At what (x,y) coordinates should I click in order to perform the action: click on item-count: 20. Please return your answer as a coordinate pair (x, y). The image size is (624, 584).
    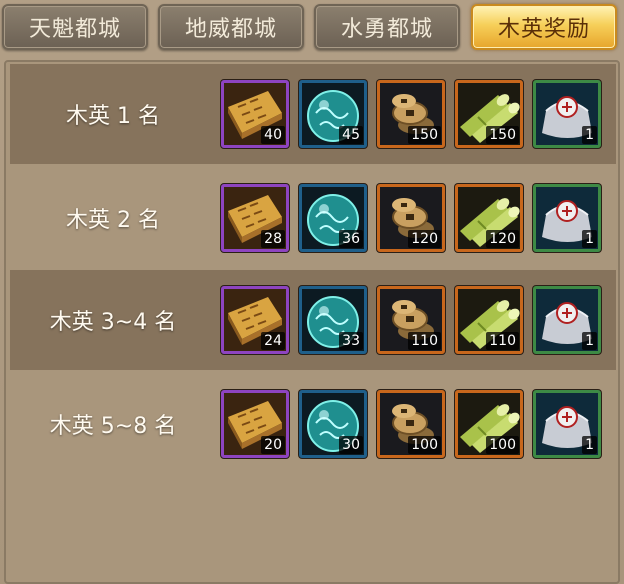
    Looking at the image, I should click on (273, 445).